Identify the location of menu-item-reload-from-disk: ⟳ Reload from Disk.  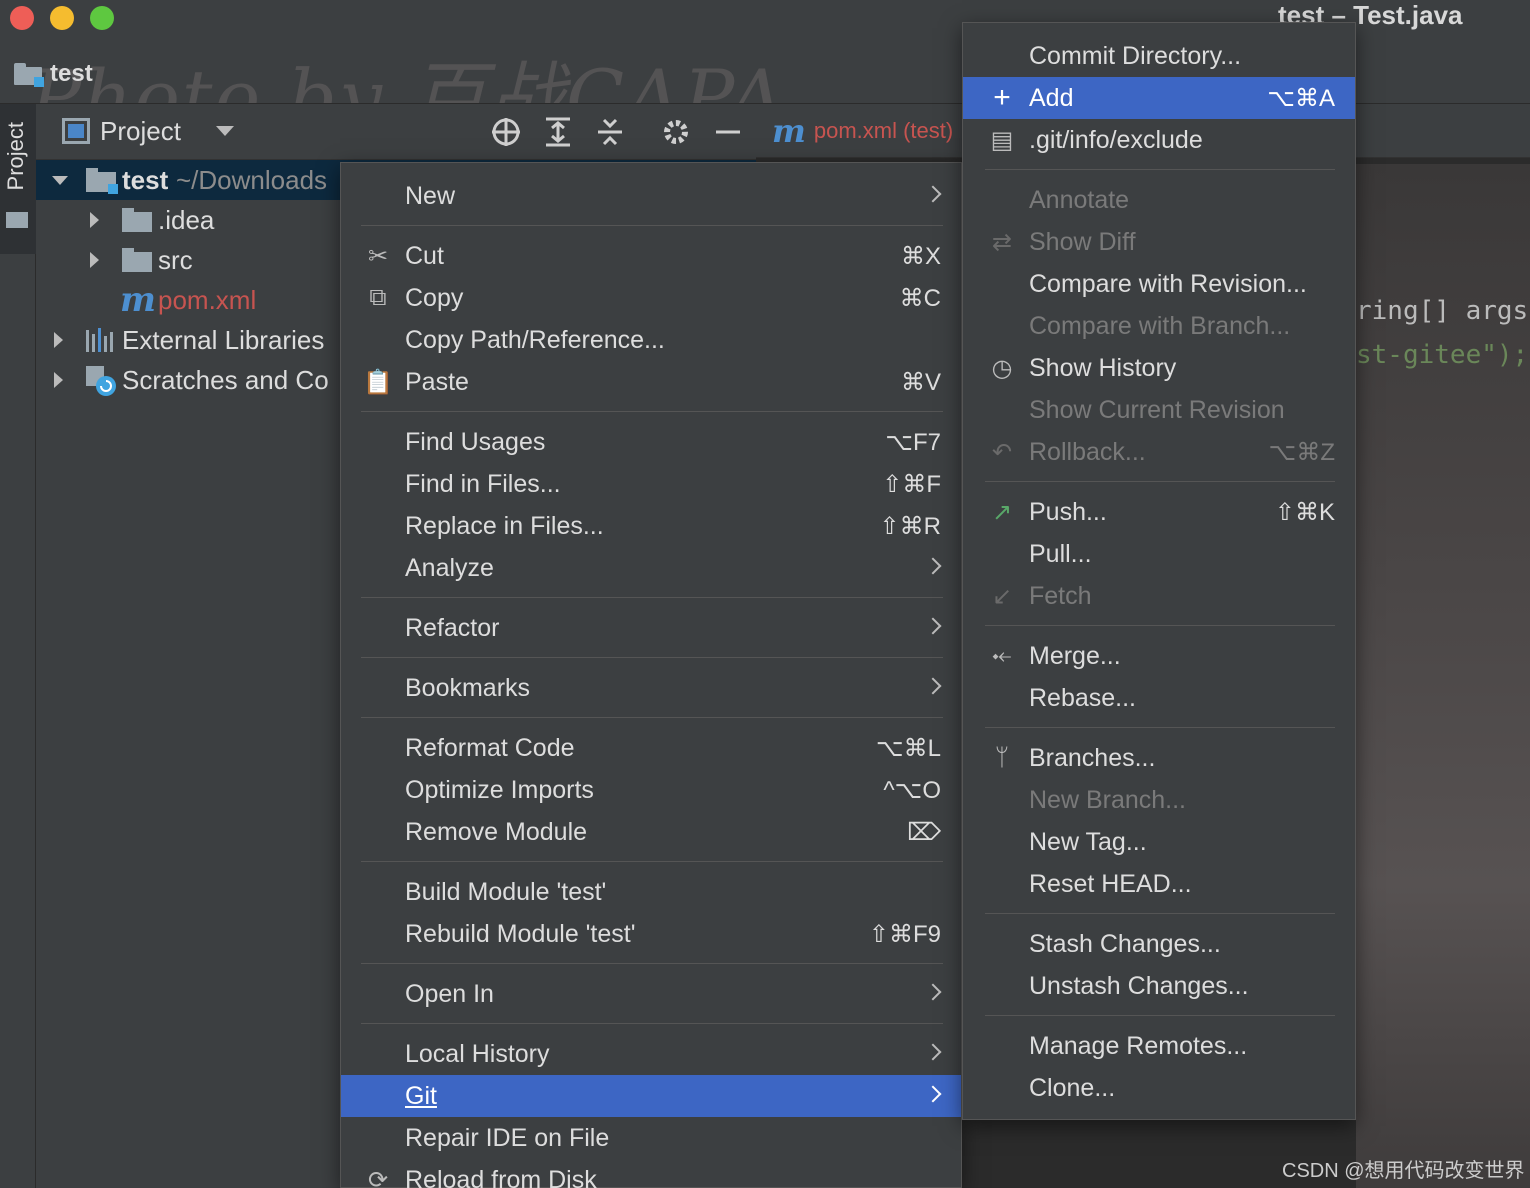
(651, 1173).